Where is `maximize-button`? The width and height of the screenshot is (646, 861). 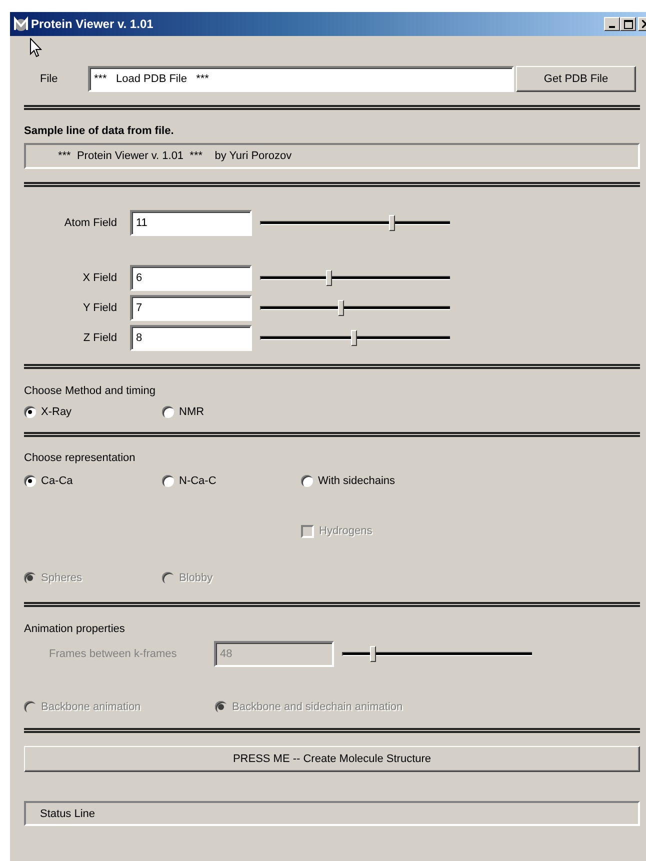 maximize-button is located at coordinates (628, 24).